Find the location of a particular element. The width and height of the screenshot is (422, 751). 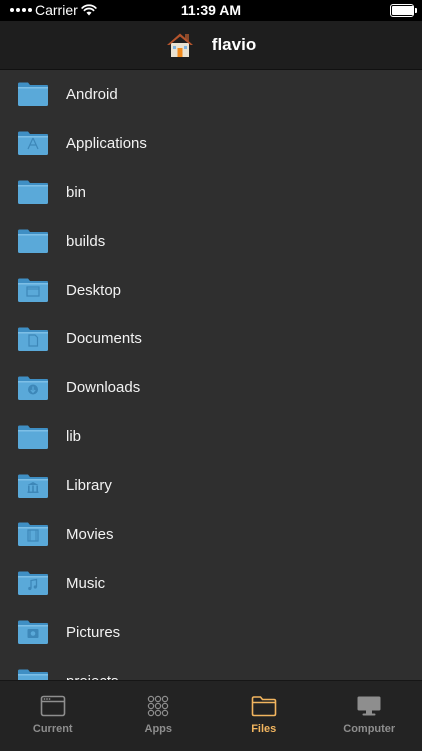

tab-files: Files is located at coordinates (264, 716).